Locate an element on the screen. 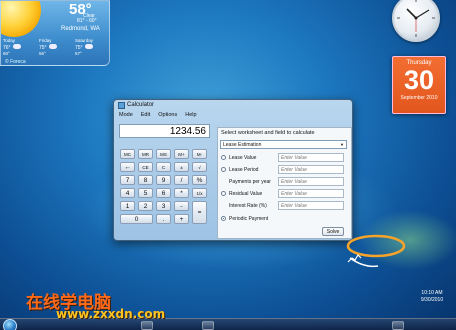 The height and width of the screenshot is (330, 456). field-row-residual-value: Residual Value Enter Value is located at coordinates (286, 194).